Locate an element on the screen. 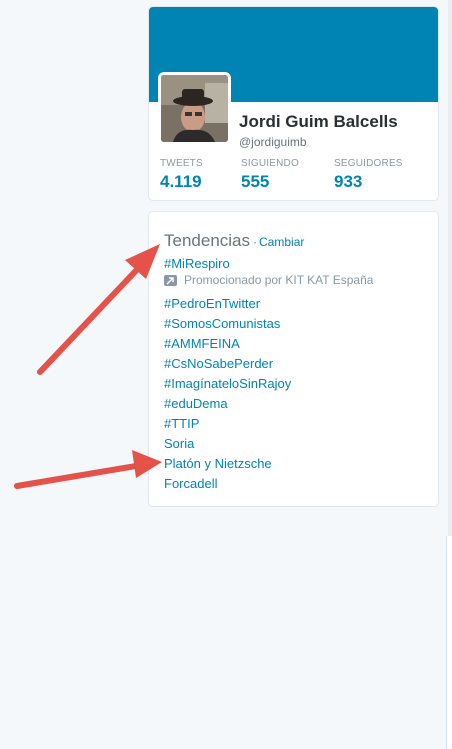 The height and width of the screenshot is (749, 452). trends-header: Tendencias · Cambiar is located at coordinates (234, 241).